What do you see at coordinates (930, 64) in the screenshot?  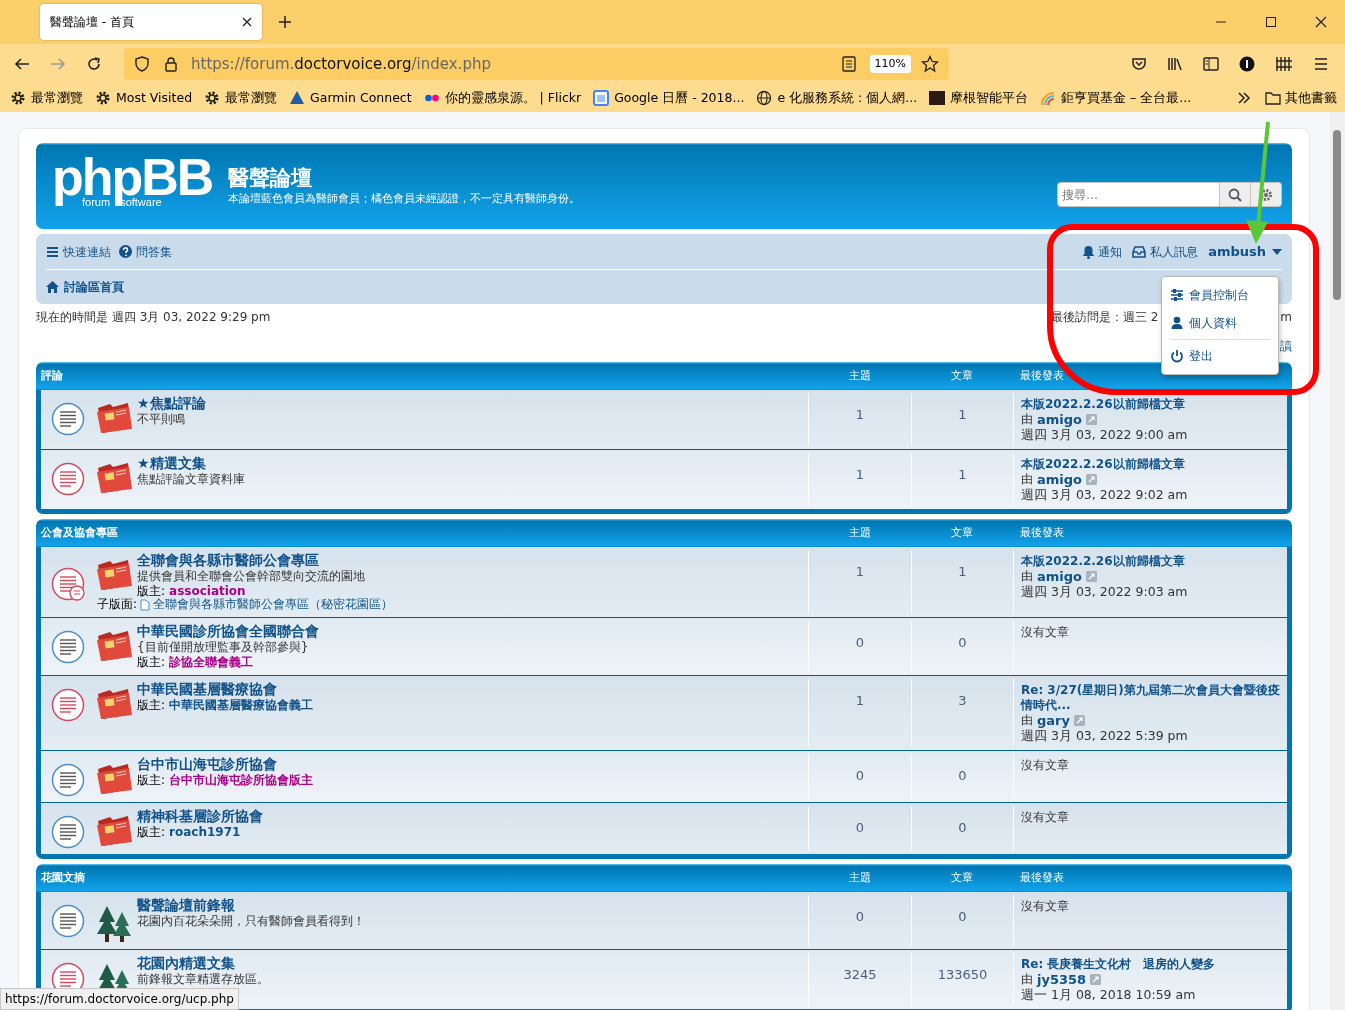 I see `bookmark-star-icon` at bounding box center [930, 64].